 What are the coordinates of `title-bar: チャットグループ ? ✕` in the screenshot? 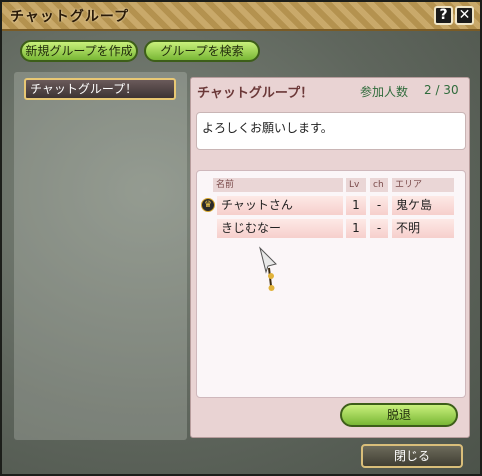 It's located at (241, 16).